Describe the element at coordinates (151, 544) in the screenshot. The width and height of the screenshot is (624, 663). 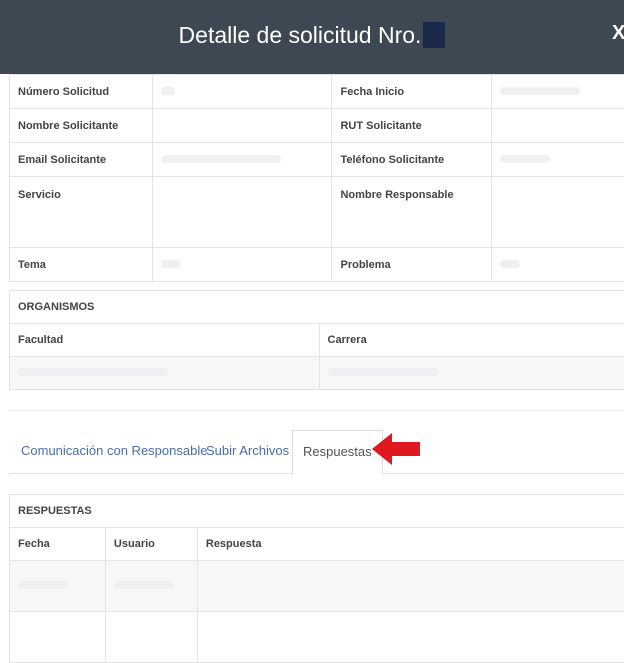
I see `column-header: Usuario` at that location.